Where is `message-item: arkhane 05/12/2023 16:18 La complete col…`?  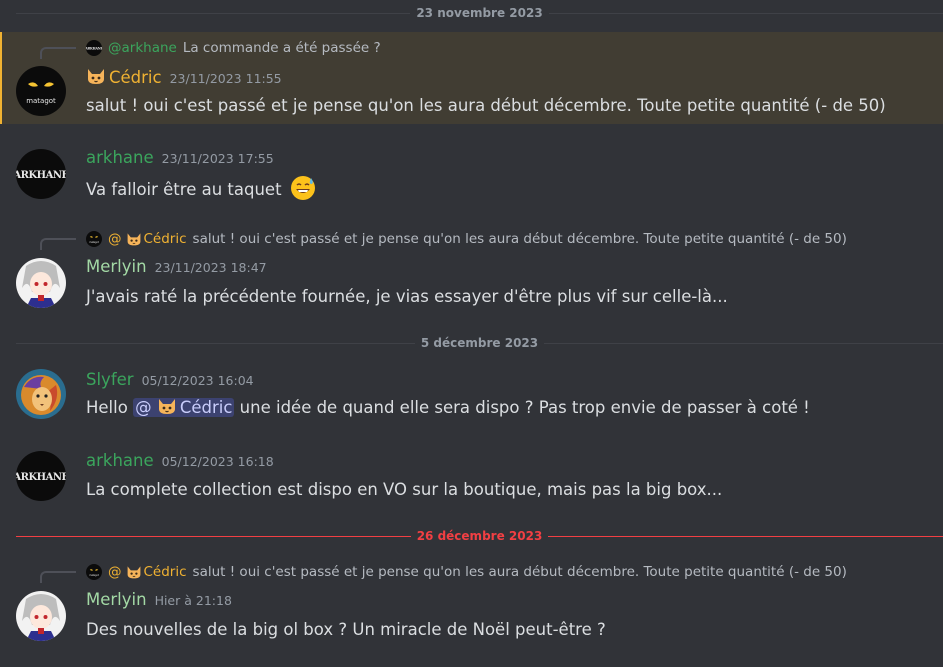
message-item: arkhane 05/12/2023 16:18 La complete col… is located at coordinates (471, 475).